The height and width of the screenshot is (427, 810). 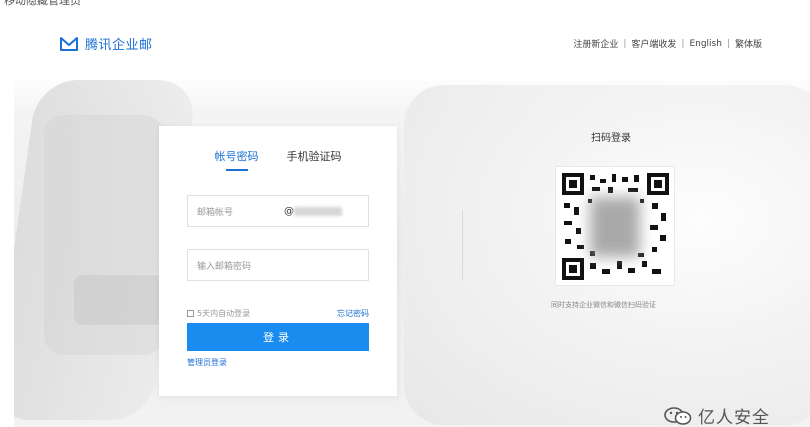 I want to click on email-field: 邮箱帐号 @, so click(x=278, y=211).